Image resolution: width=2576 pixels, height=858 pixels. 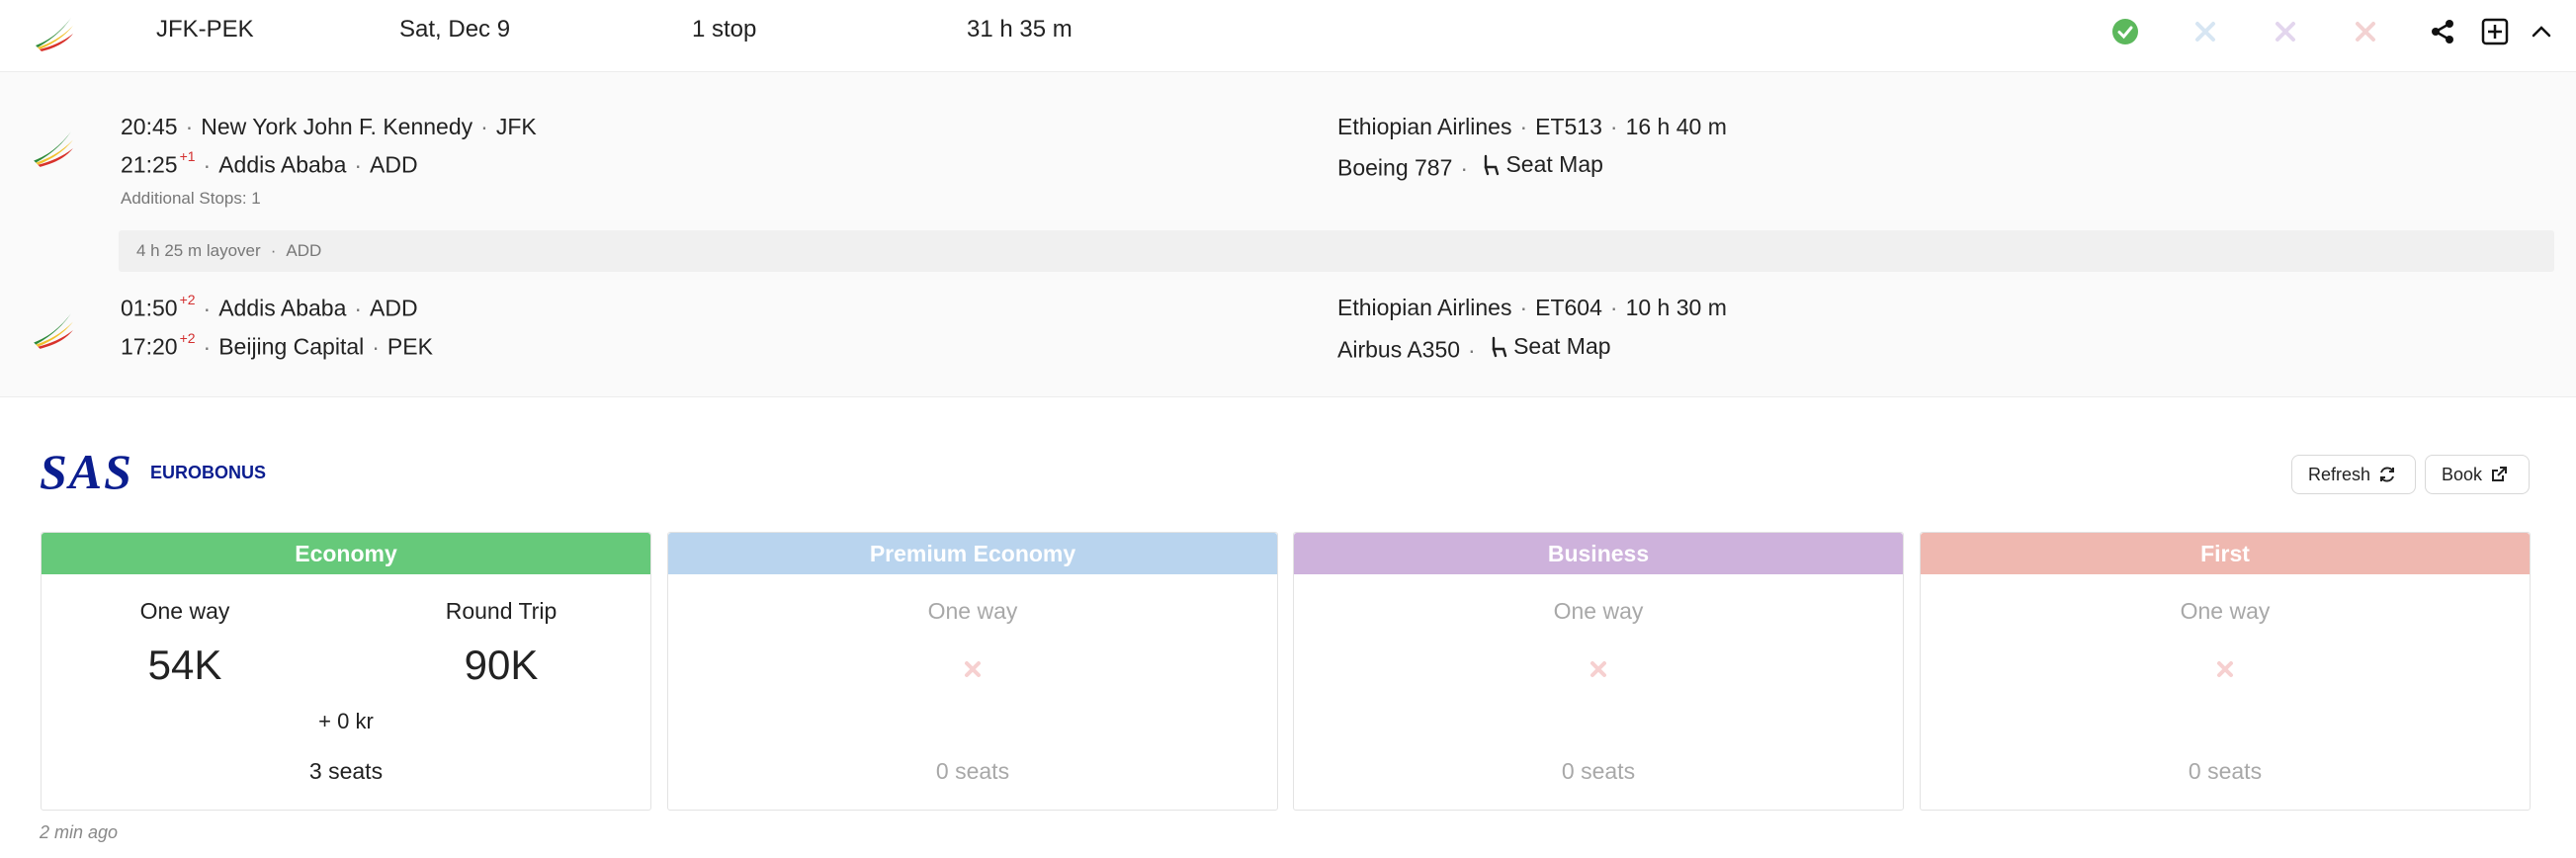 I want to click on arrival-airport: Beijing Capital, so click(x=291, y=346).